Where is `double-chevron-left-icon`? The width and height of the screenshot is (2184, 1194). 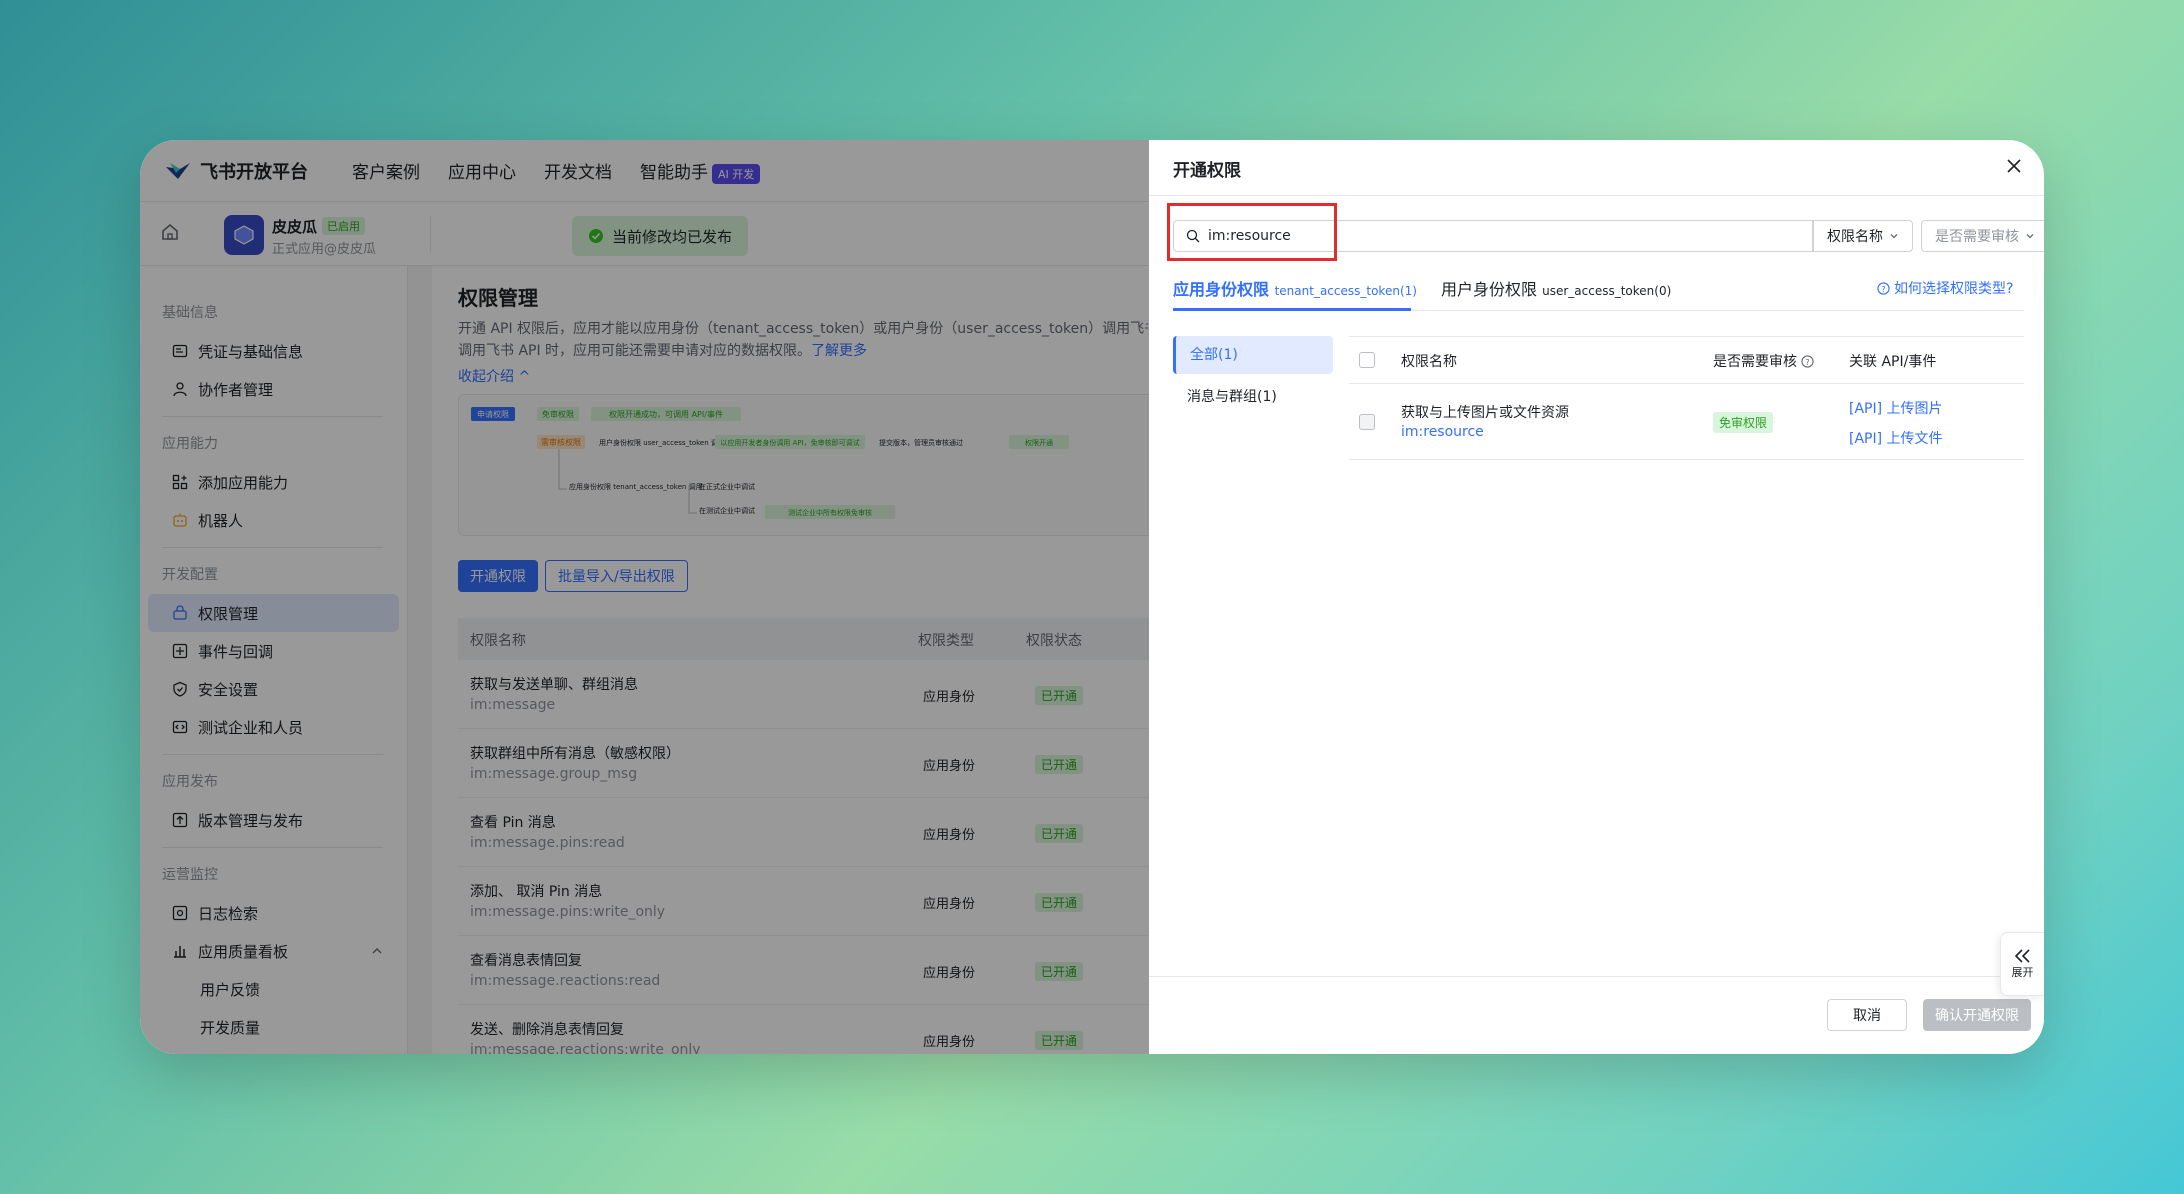 double-chevron-left-icon is located at coordinates (2023, 956).